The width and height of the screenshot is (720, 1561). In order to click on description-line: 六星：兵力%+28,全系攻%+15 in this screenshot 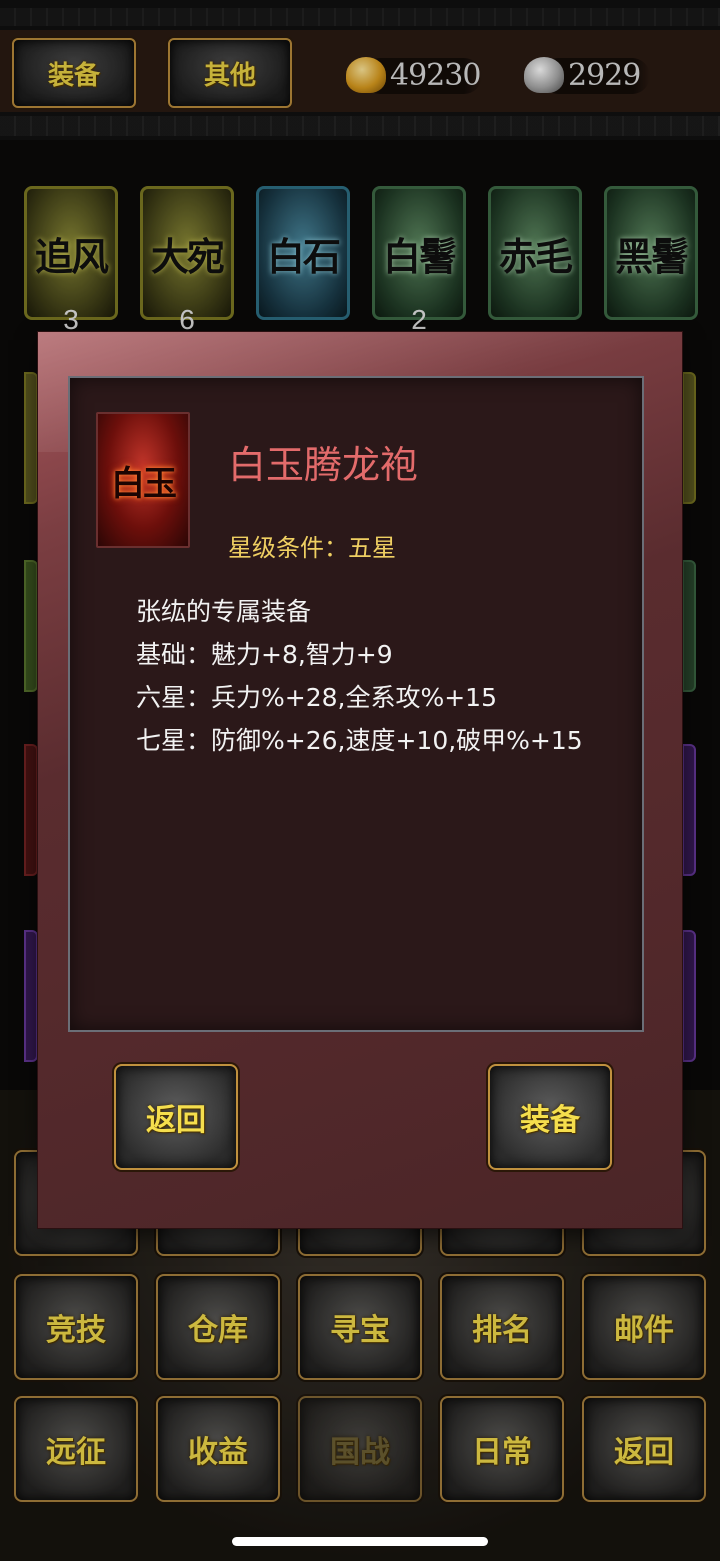, I will do `click(316, 697)`.